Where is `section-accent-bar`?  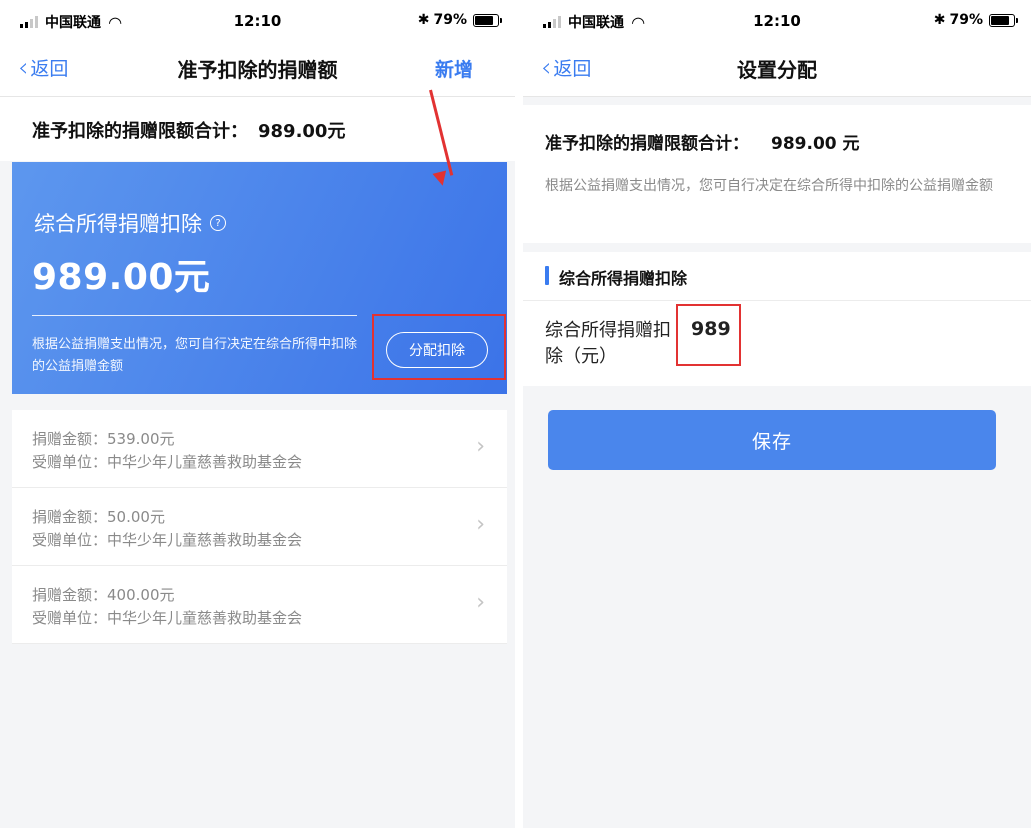
section-accent-bar is located at coordinates (547, 275).